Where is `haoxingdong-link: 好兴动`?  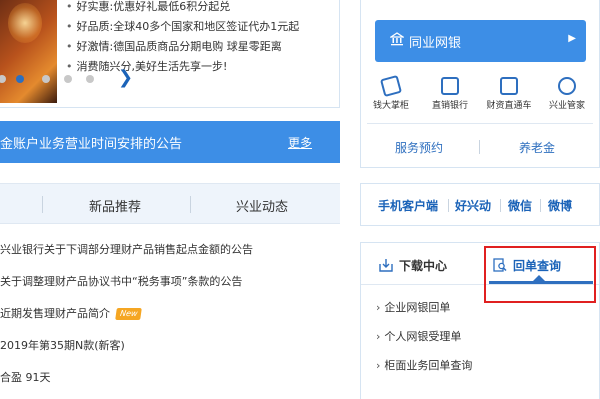
haoxingdong-link: 好兴动 is located at coordinates (473, 205).